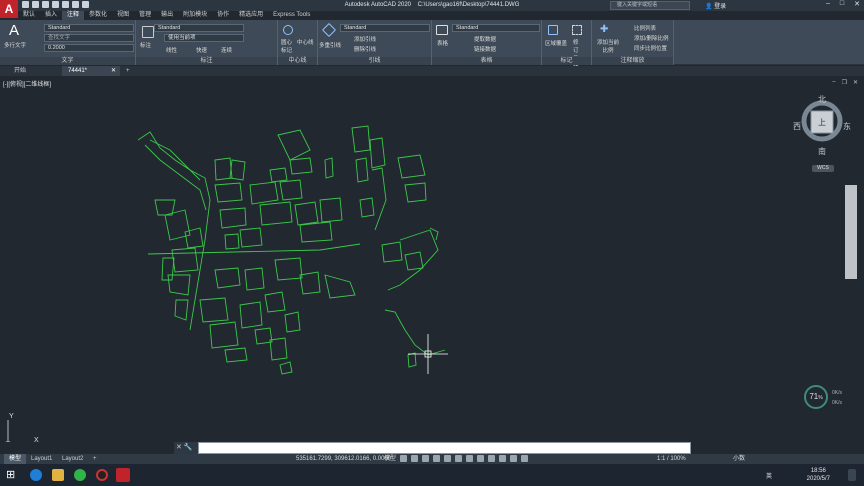  Describe the element at coordinates (343, 459) in the screenshot. I see `coordinate-readout: 535161.7299, 309612.0166, 0.0000` at that location.